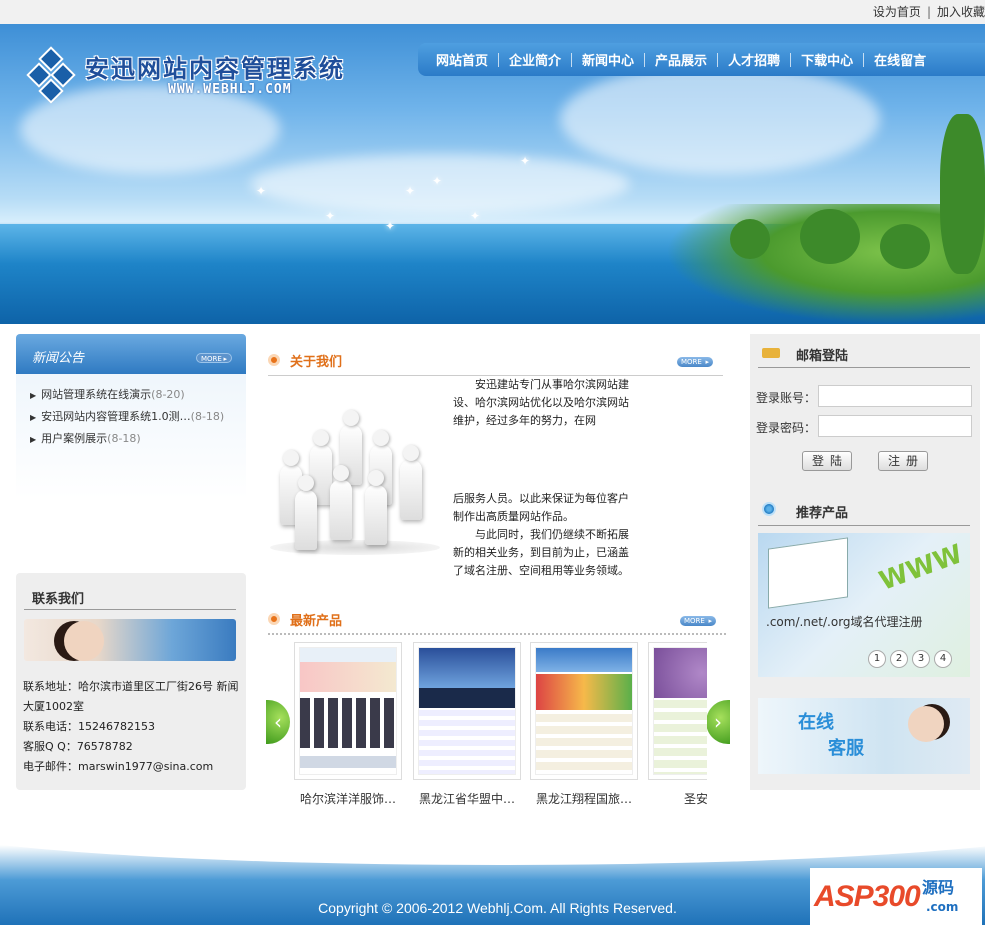 The height and width of the screenshot is (925, 985). What do you see at coordinates (74, 438) in the screenshot?
I see `news-item-title: 用户案例展示` at bounding box center [74, 438].